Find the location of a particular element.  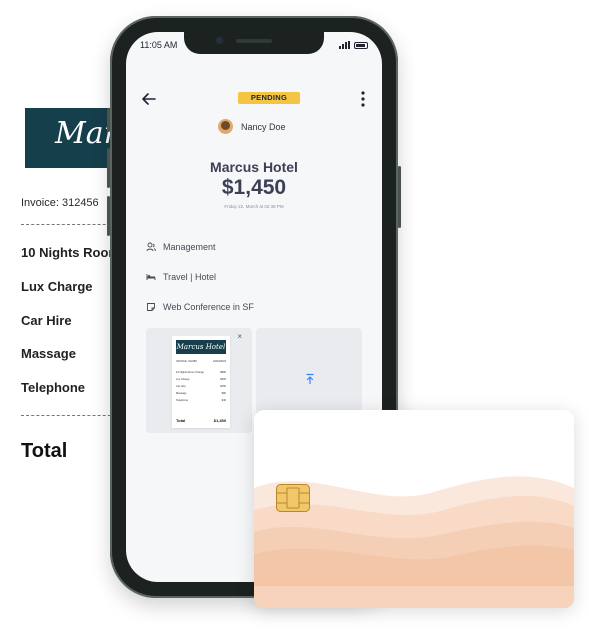

detail-row-note: Web Conference in SF is located at coordinates (200, 307).